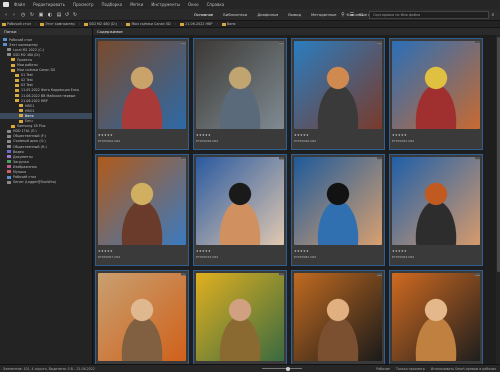  What do you see at coordinates (46, 182) in the screenshot?
I see `tree-item: Server (Logger@GooWho)` at bounding box center [46, 182].